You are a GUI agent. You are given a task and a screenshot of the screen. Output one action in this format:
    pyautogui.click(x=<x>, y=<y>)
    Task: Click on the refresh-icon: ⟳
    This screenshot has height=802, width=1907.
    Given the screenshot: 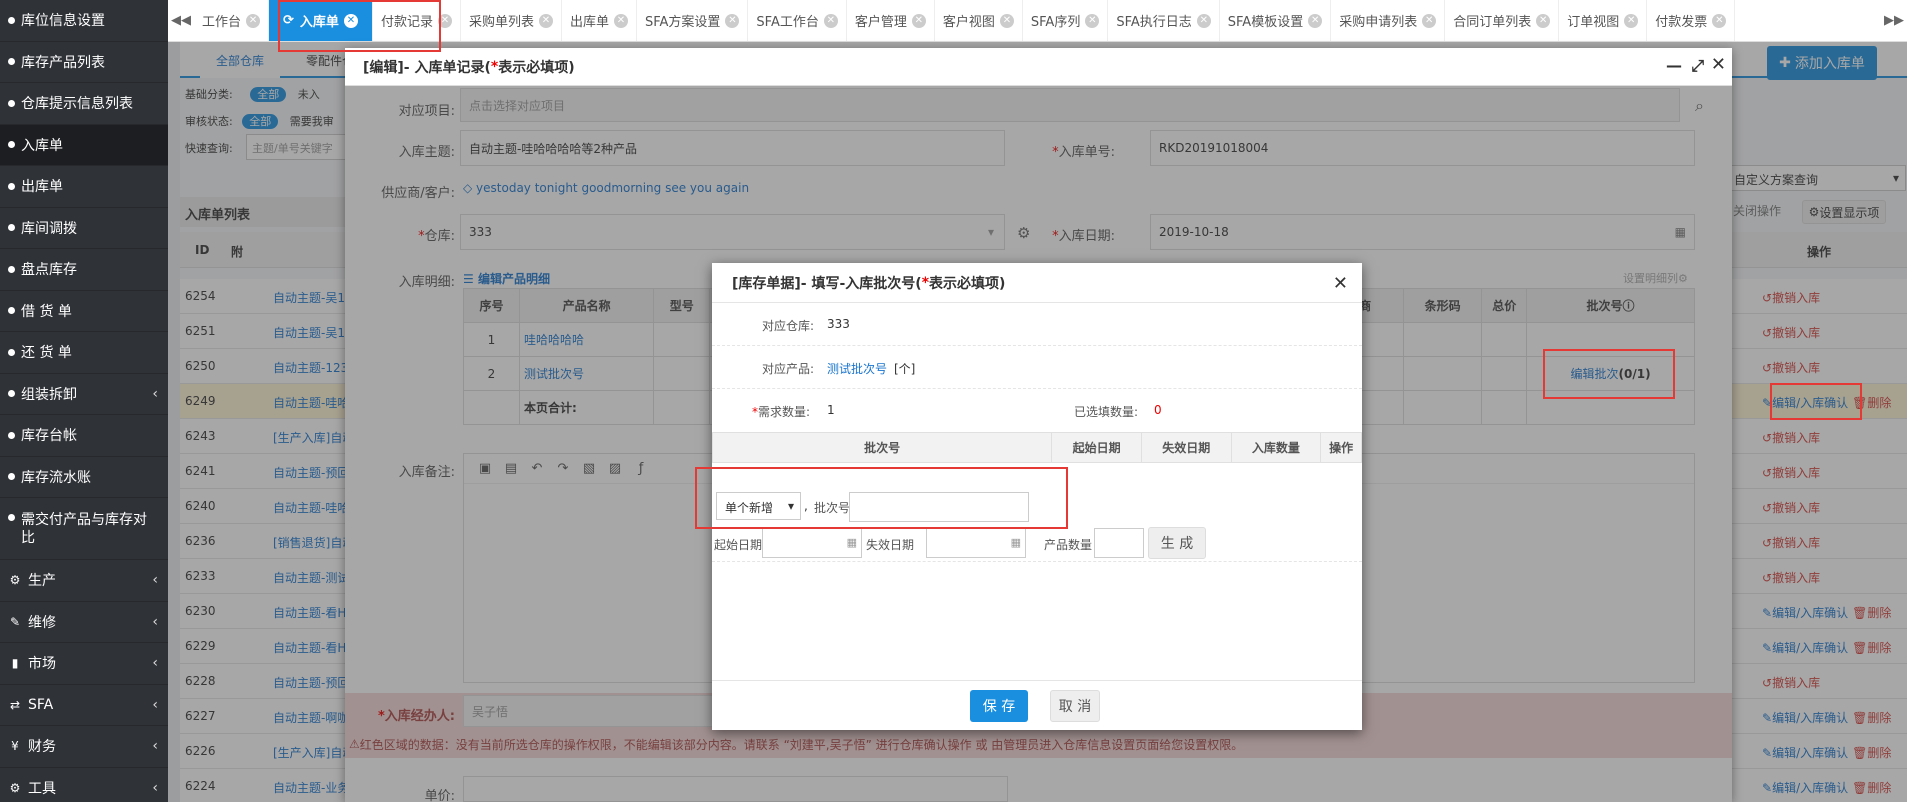 What is the action you would take?
    pyautogui.click(x=288, y=20)
    